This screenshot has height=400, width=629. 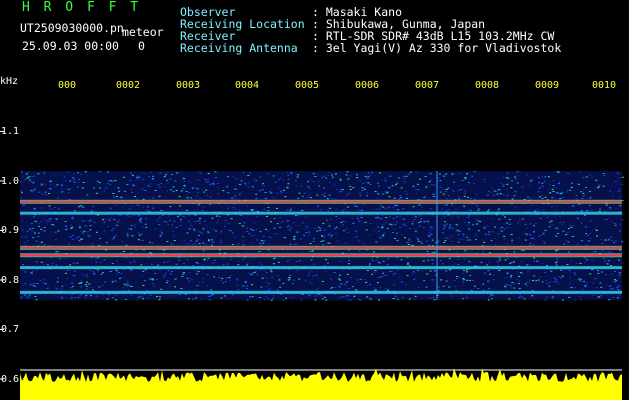 I want to click on carrier-line-strong, so click(x=321, y=247).